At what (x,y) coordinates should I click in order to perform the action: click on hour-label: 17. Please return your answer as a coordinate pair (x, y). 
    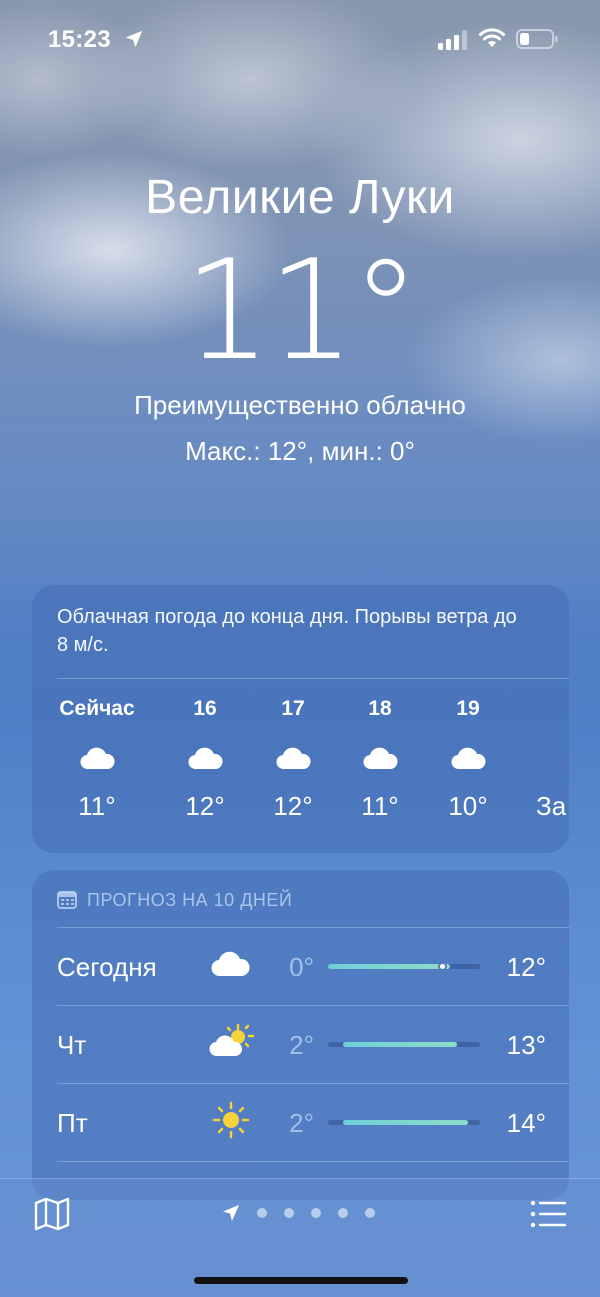
    Looking at the image, I should click on (293, 708).